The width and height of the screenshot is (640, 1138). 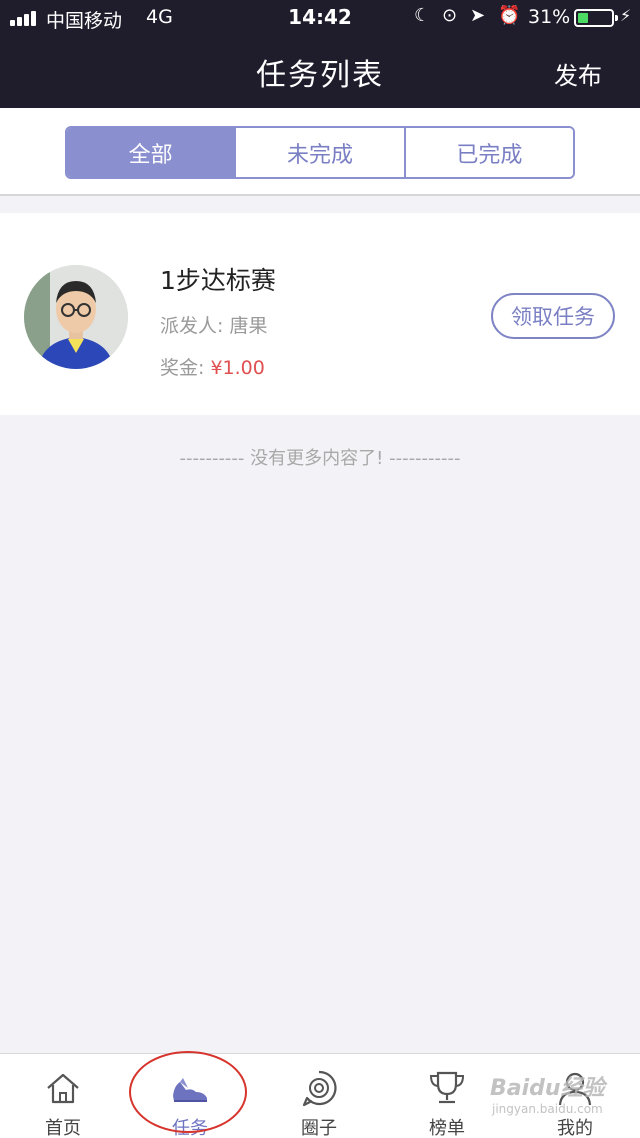 I want to click on filter-tab-all: 全部, so click(x=152, y=152).